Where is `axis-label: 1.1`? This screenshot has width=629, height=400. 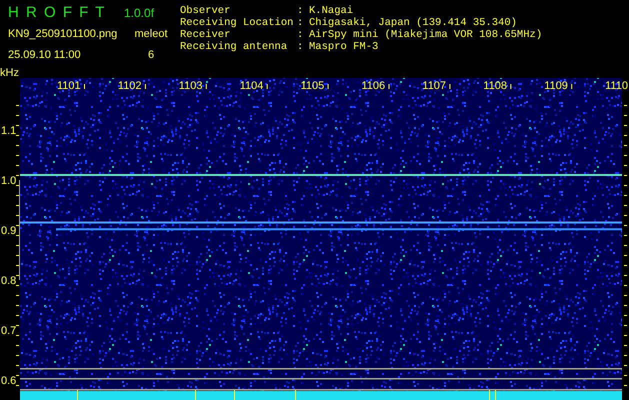 axis-label: 1.1 is located at coordinates (8, 131).